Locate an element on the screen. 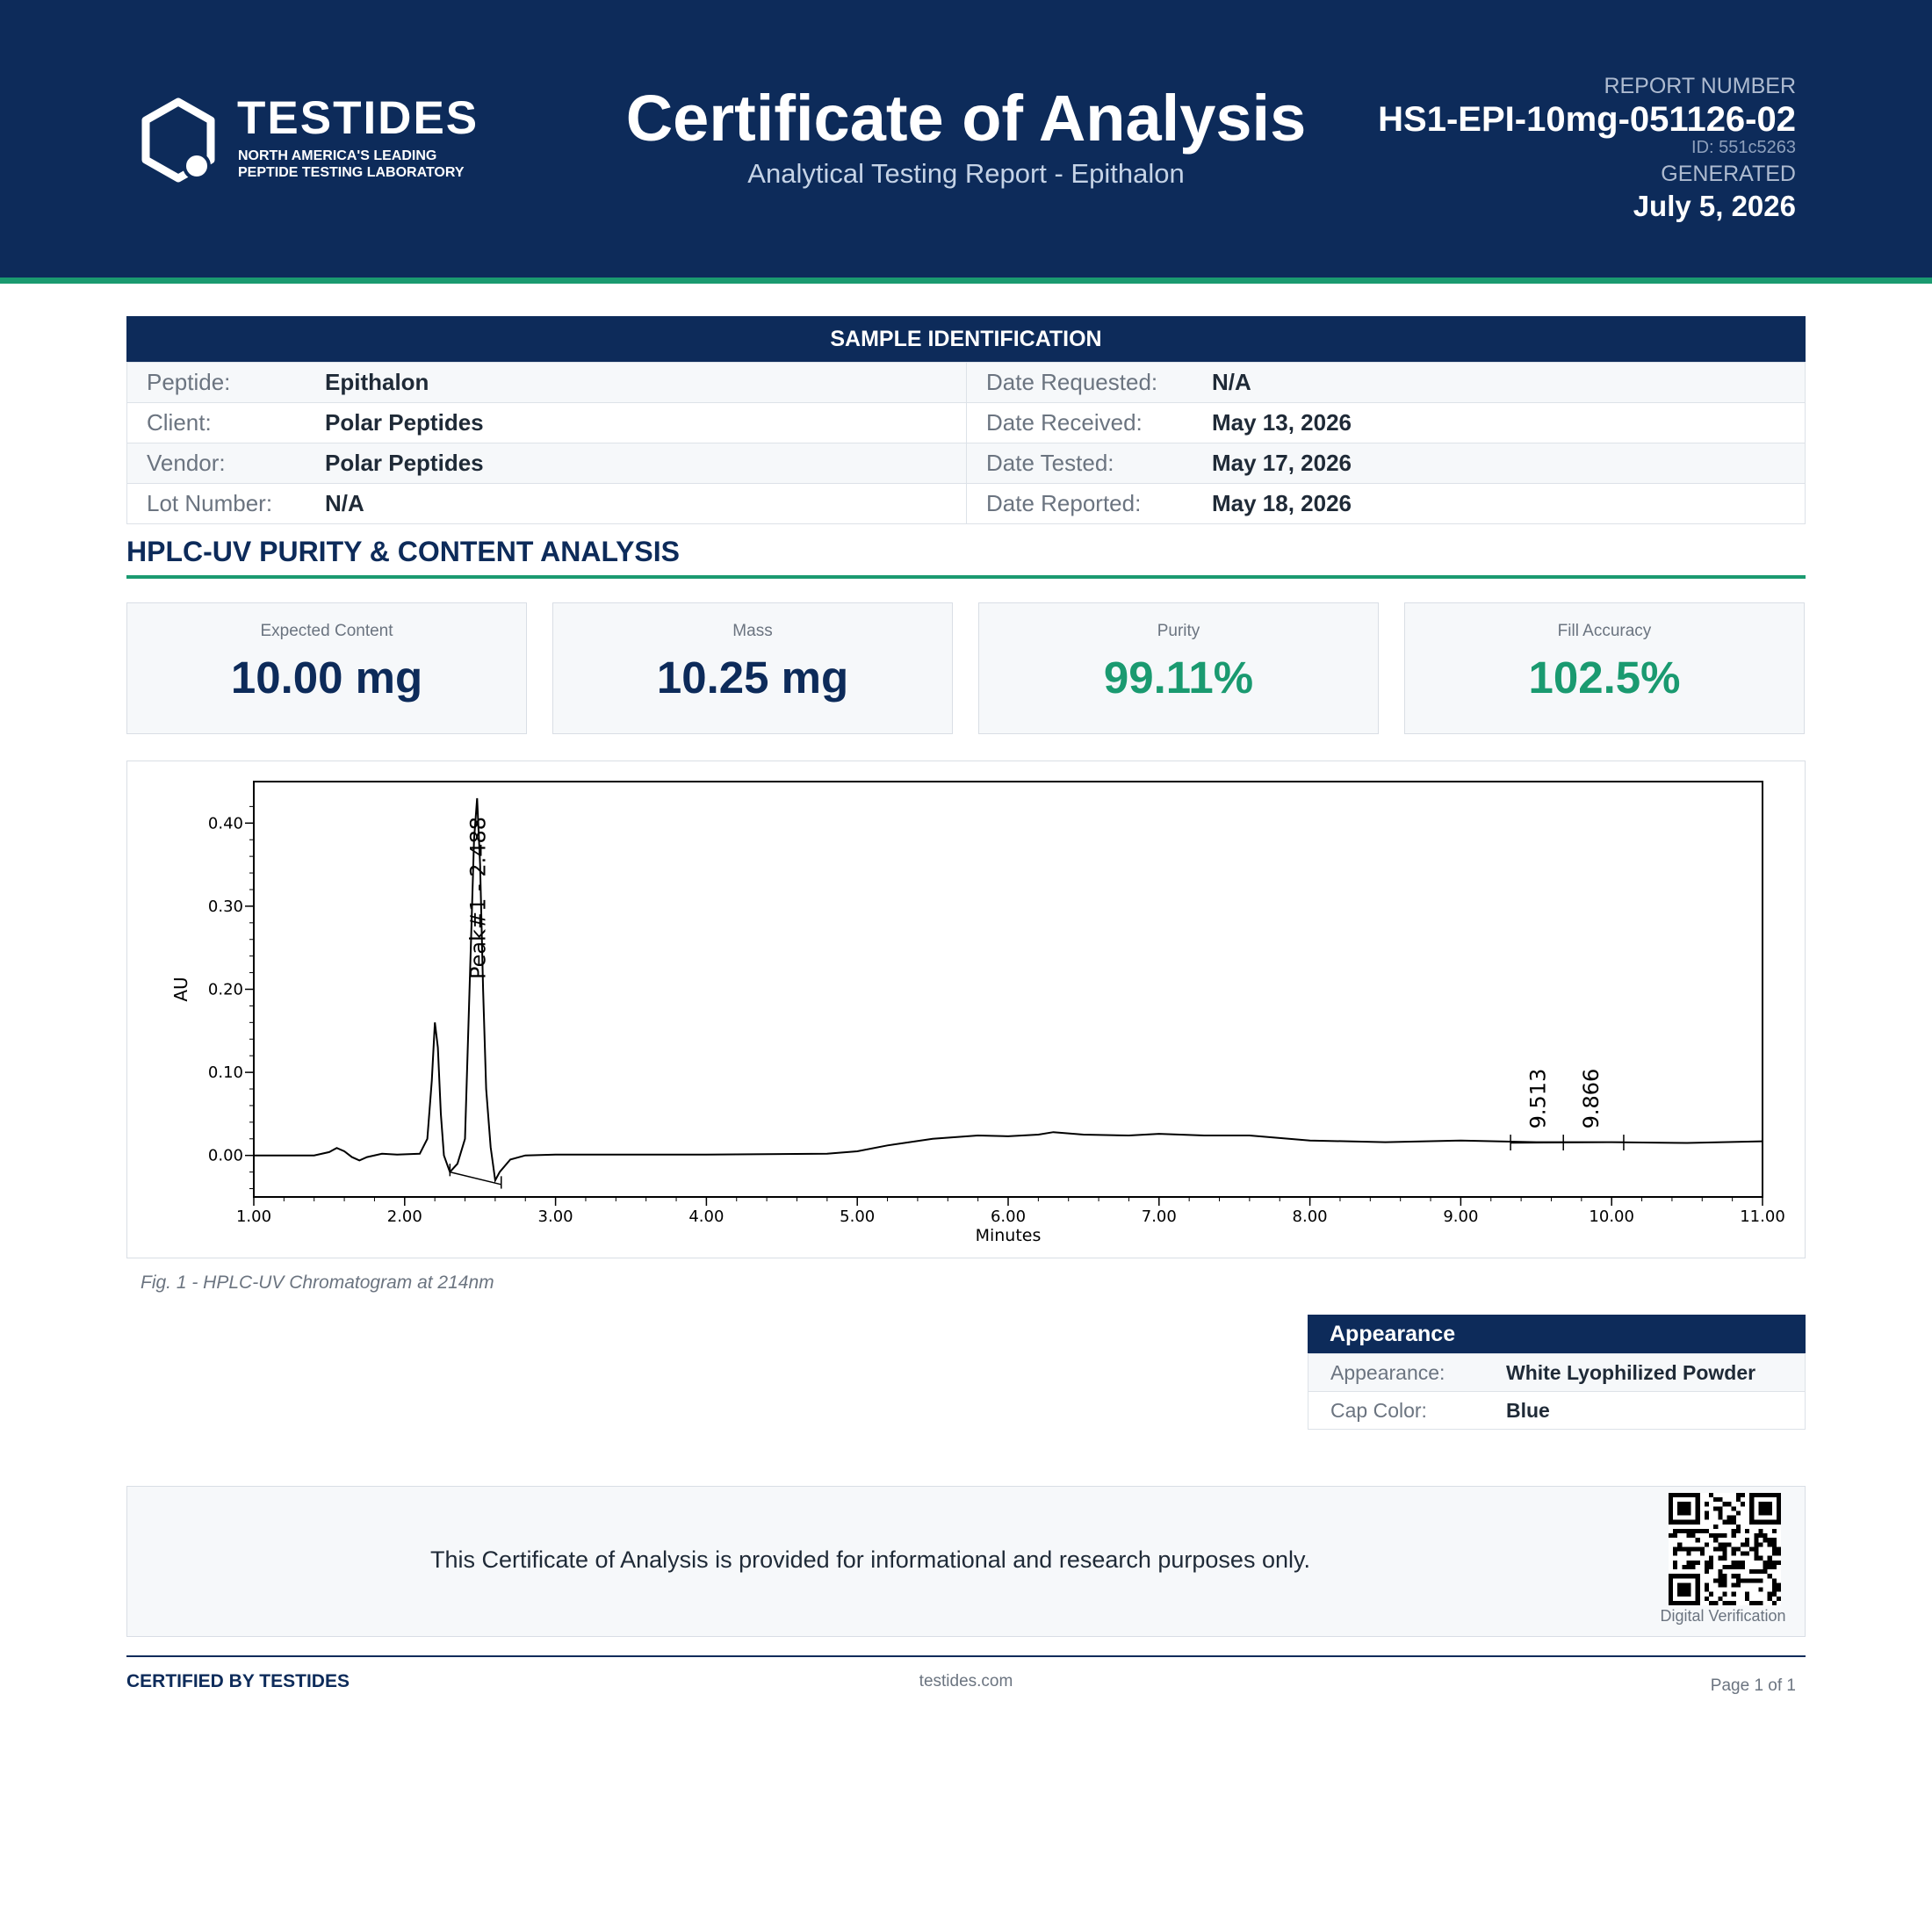  certified-by: CERTIFIED BY TESTIDES is located at coordinates (238, 1681).